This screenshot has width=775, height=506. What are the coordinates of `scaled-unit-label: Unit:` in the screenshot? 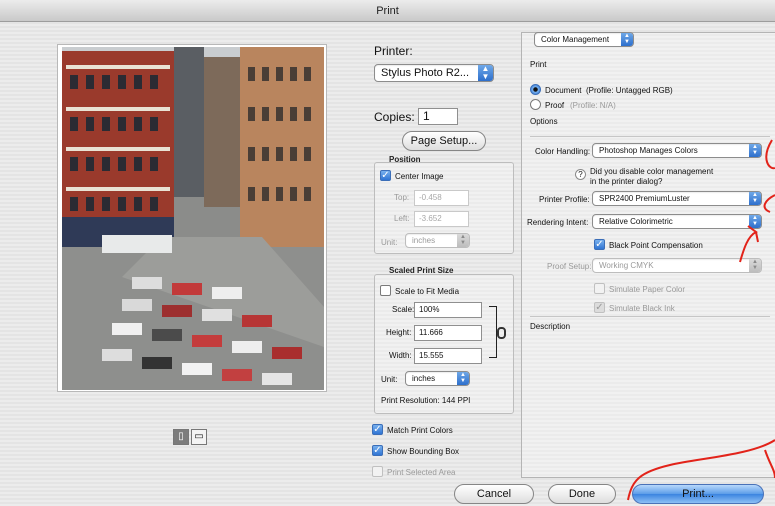 It's located at (389, 379).